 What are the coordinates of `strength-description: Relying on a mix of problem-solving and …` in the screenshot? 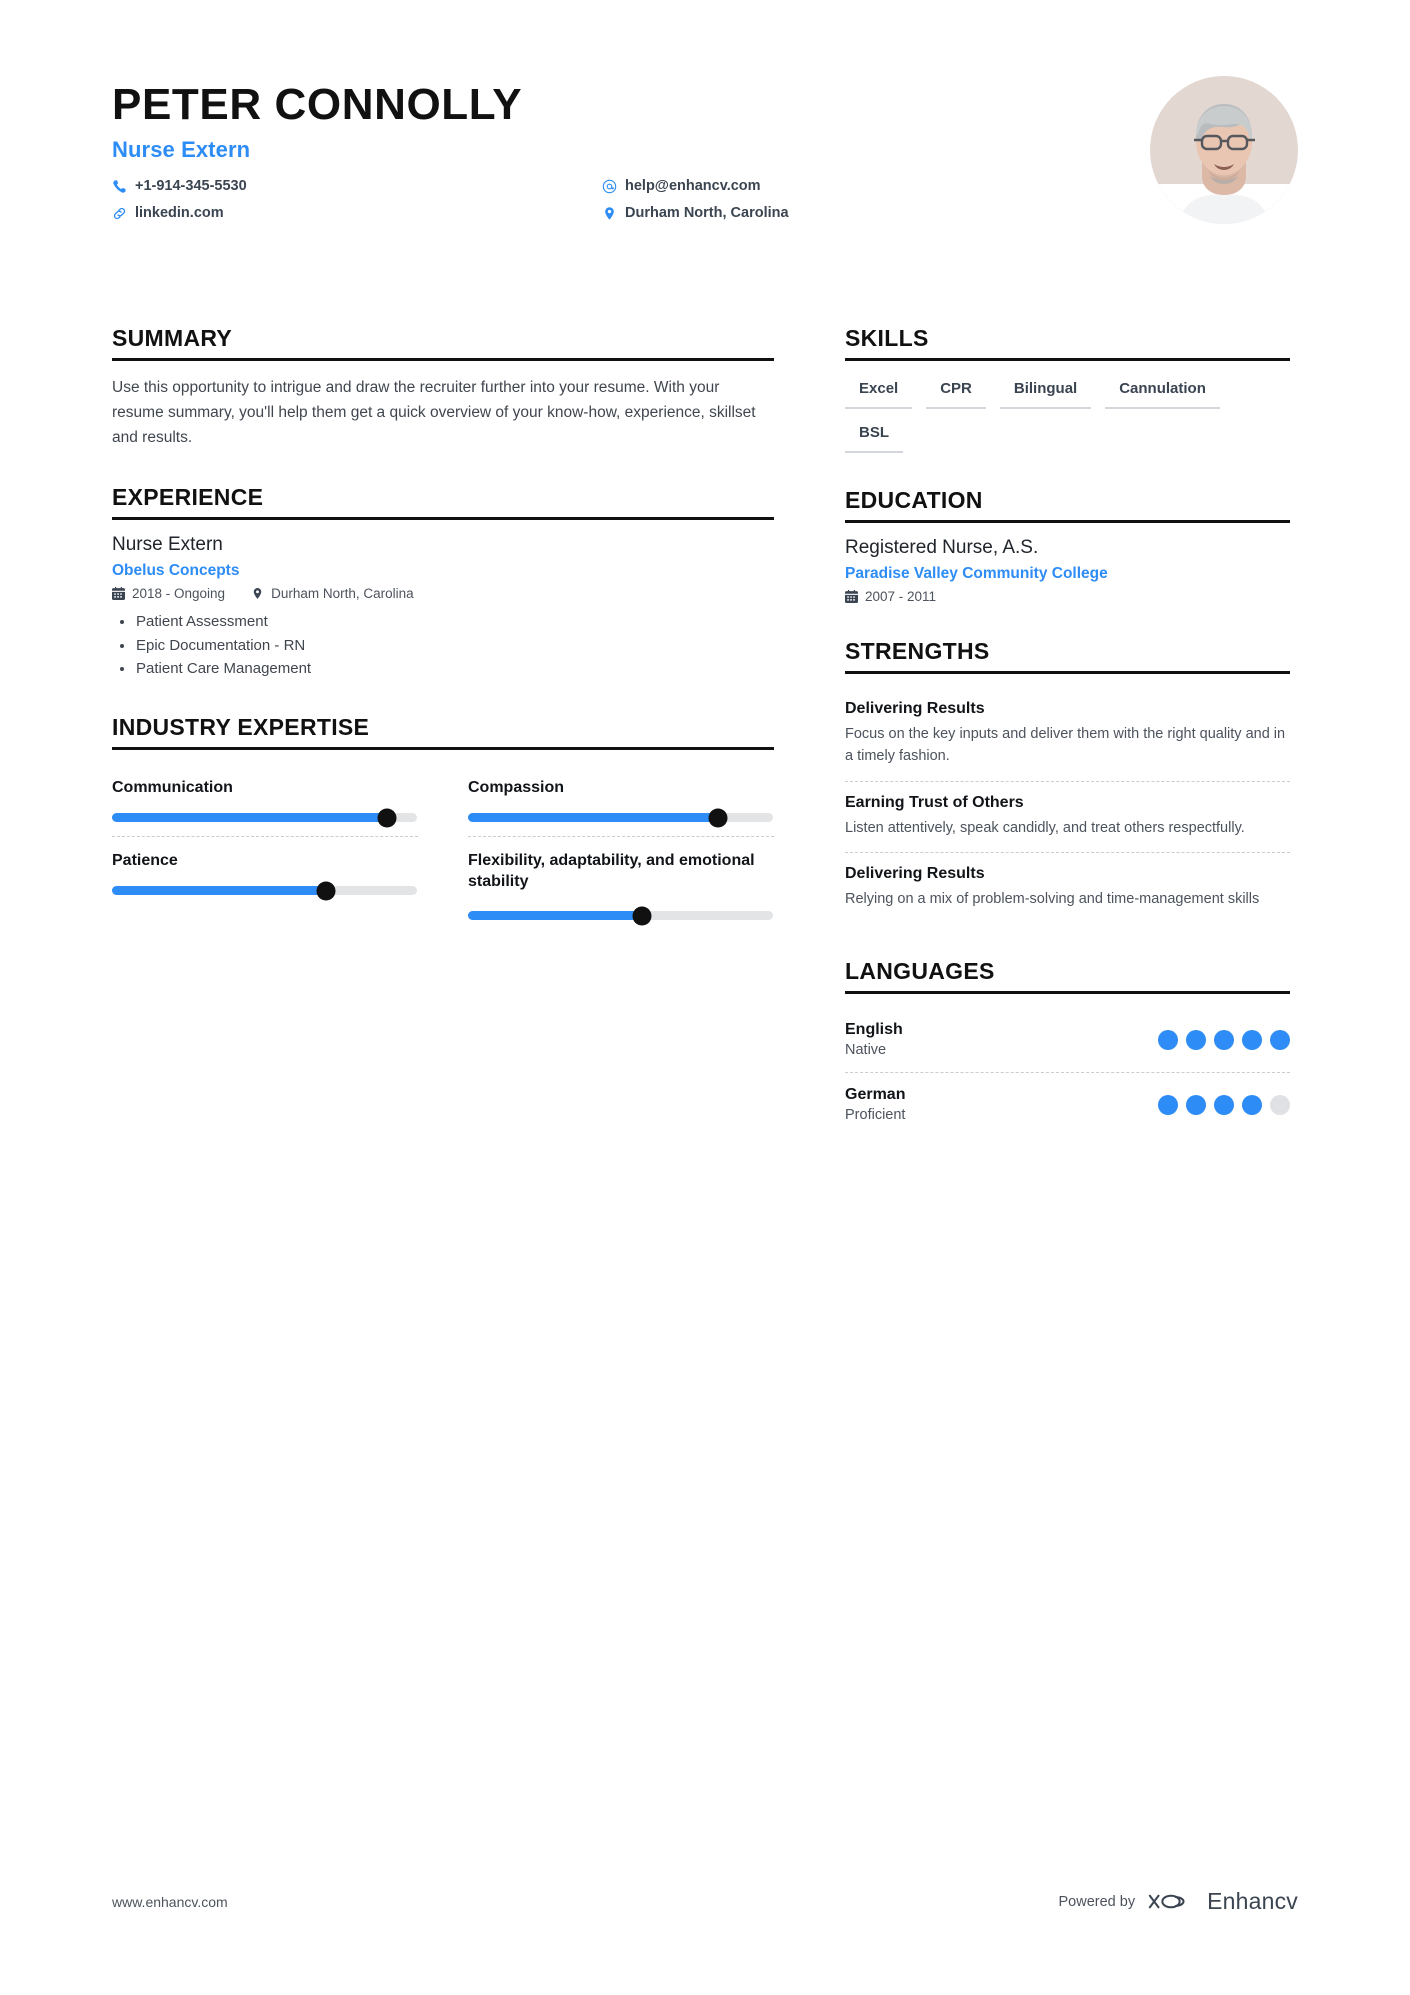 It's located at (1052, 899).